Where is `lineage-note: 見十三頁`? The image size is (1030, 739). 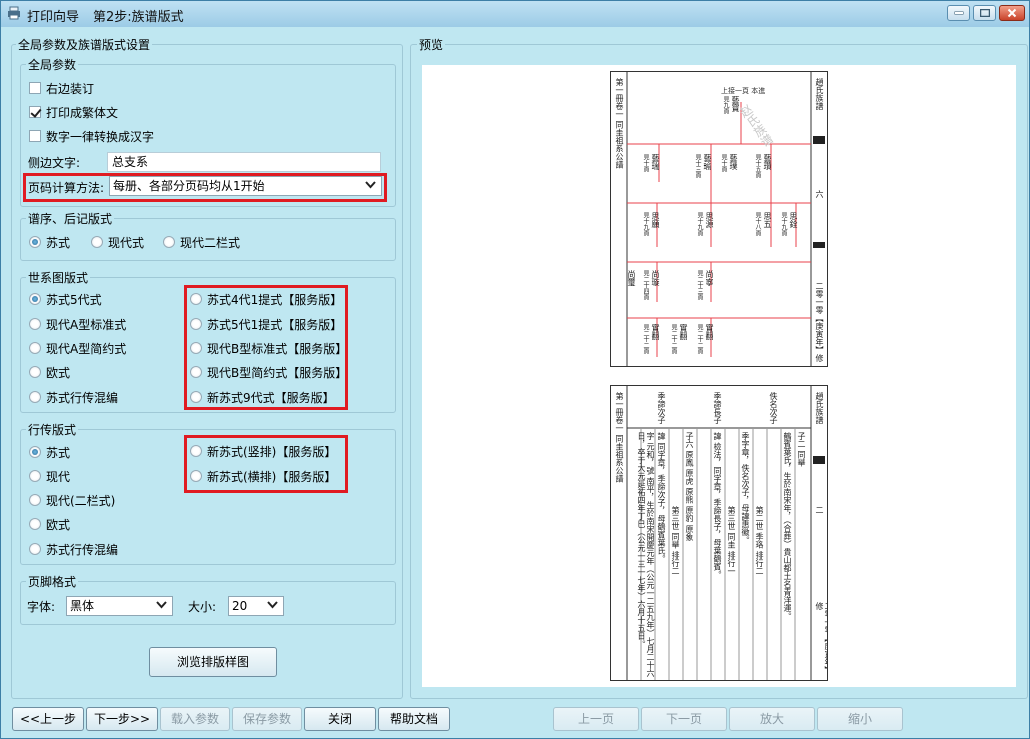 lineage-note: 見十三頁 is located at coordinates (697, 166).